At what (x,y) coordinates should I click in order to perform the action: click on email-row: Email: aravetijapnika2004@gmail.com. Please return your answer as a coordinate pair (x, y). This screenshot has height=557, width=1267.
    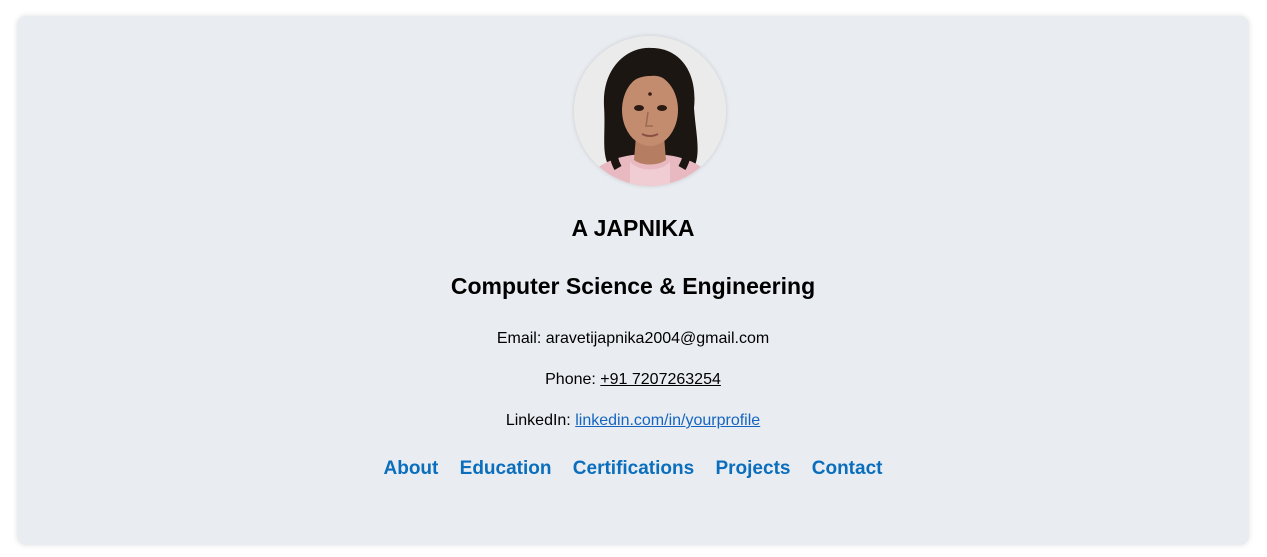
    Looking at the image, I should click on (633, 339).